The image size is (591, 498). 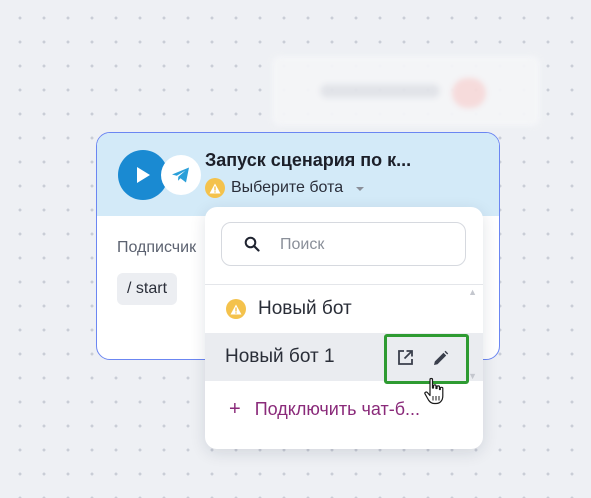 What do you see at coordinates (157, 247) in the screenshot?
I see `subscription-label: Подписчик` at bounding box center [157, 247].